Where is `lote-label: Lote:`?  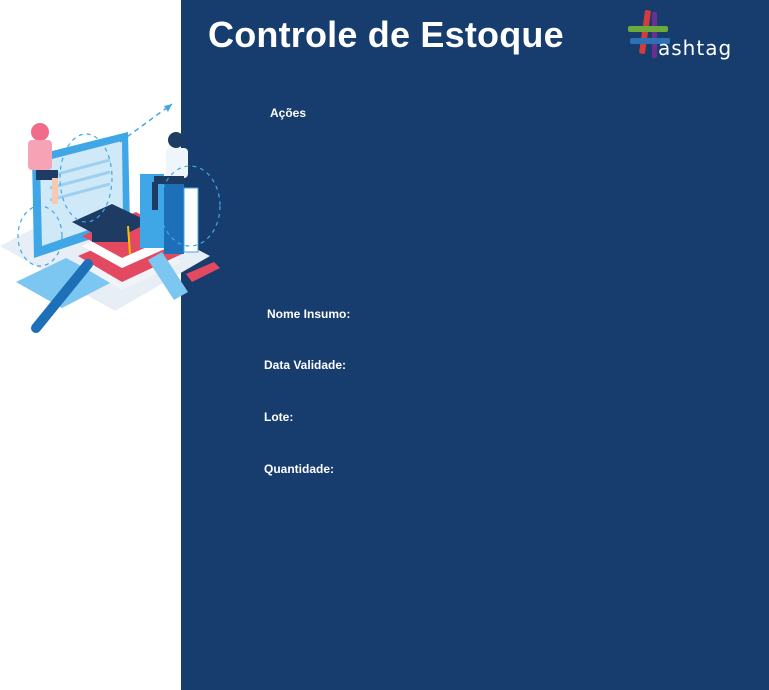 lote-label: Lote: is located at coordinates (279, 417).